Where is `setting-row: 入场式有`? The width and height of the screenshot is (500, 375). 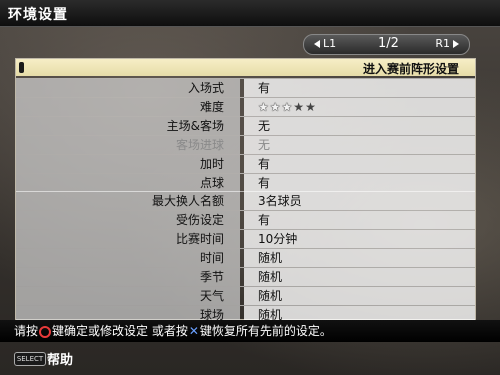 setting-row: 入场式有 is located at coordinates (245, 87).